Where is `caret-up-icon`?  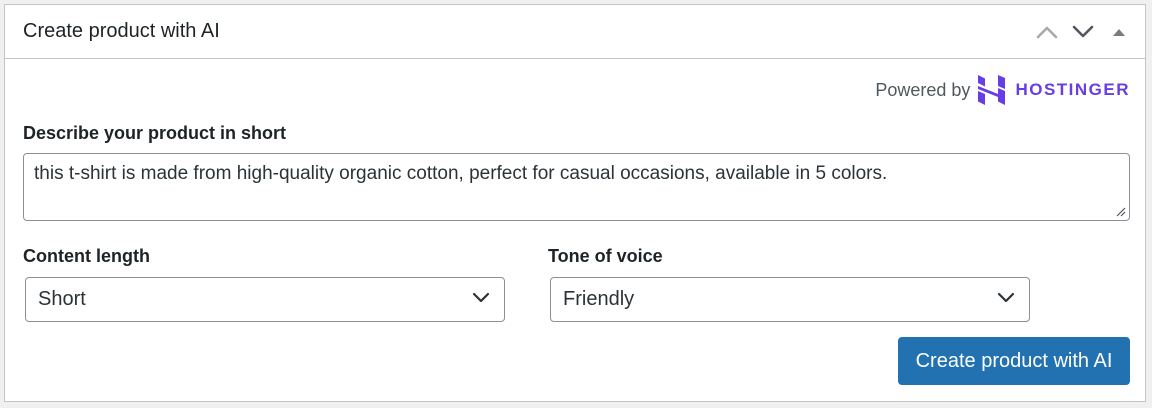
caret-up-icon is located at coordinates (1119, 32).